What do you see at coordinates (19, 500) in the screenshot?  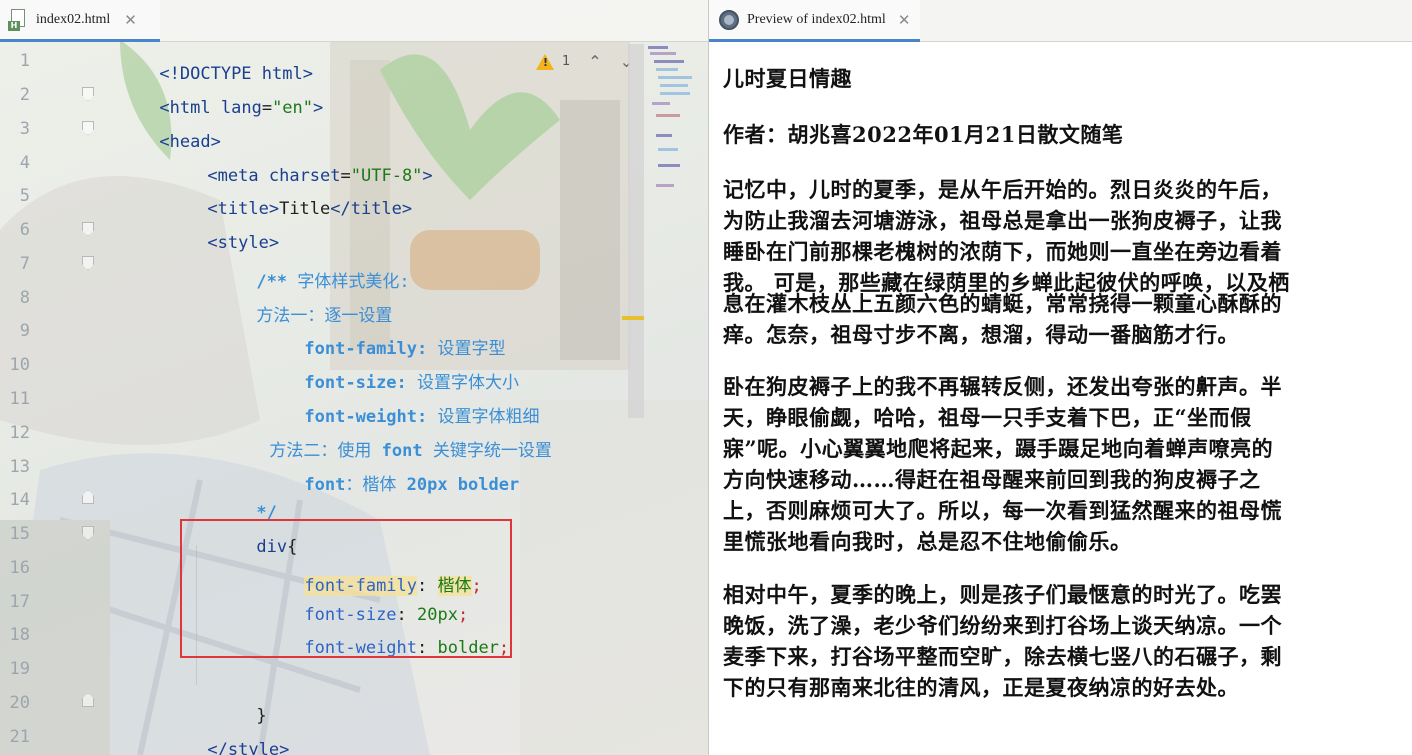 I see `line-number: 14` at bounding box center [19, 500].